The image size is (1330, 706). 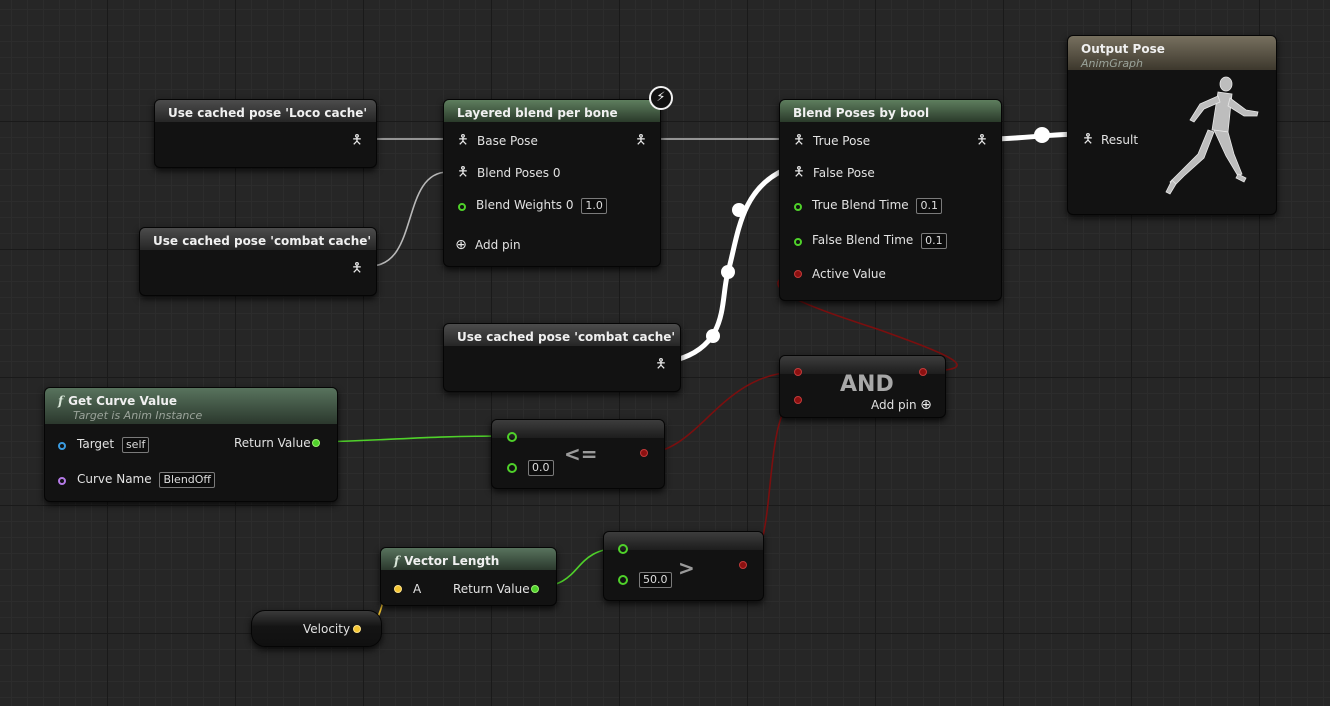 I want to click on velocity-variable-node: Velocity, so click(x=316, y=628).